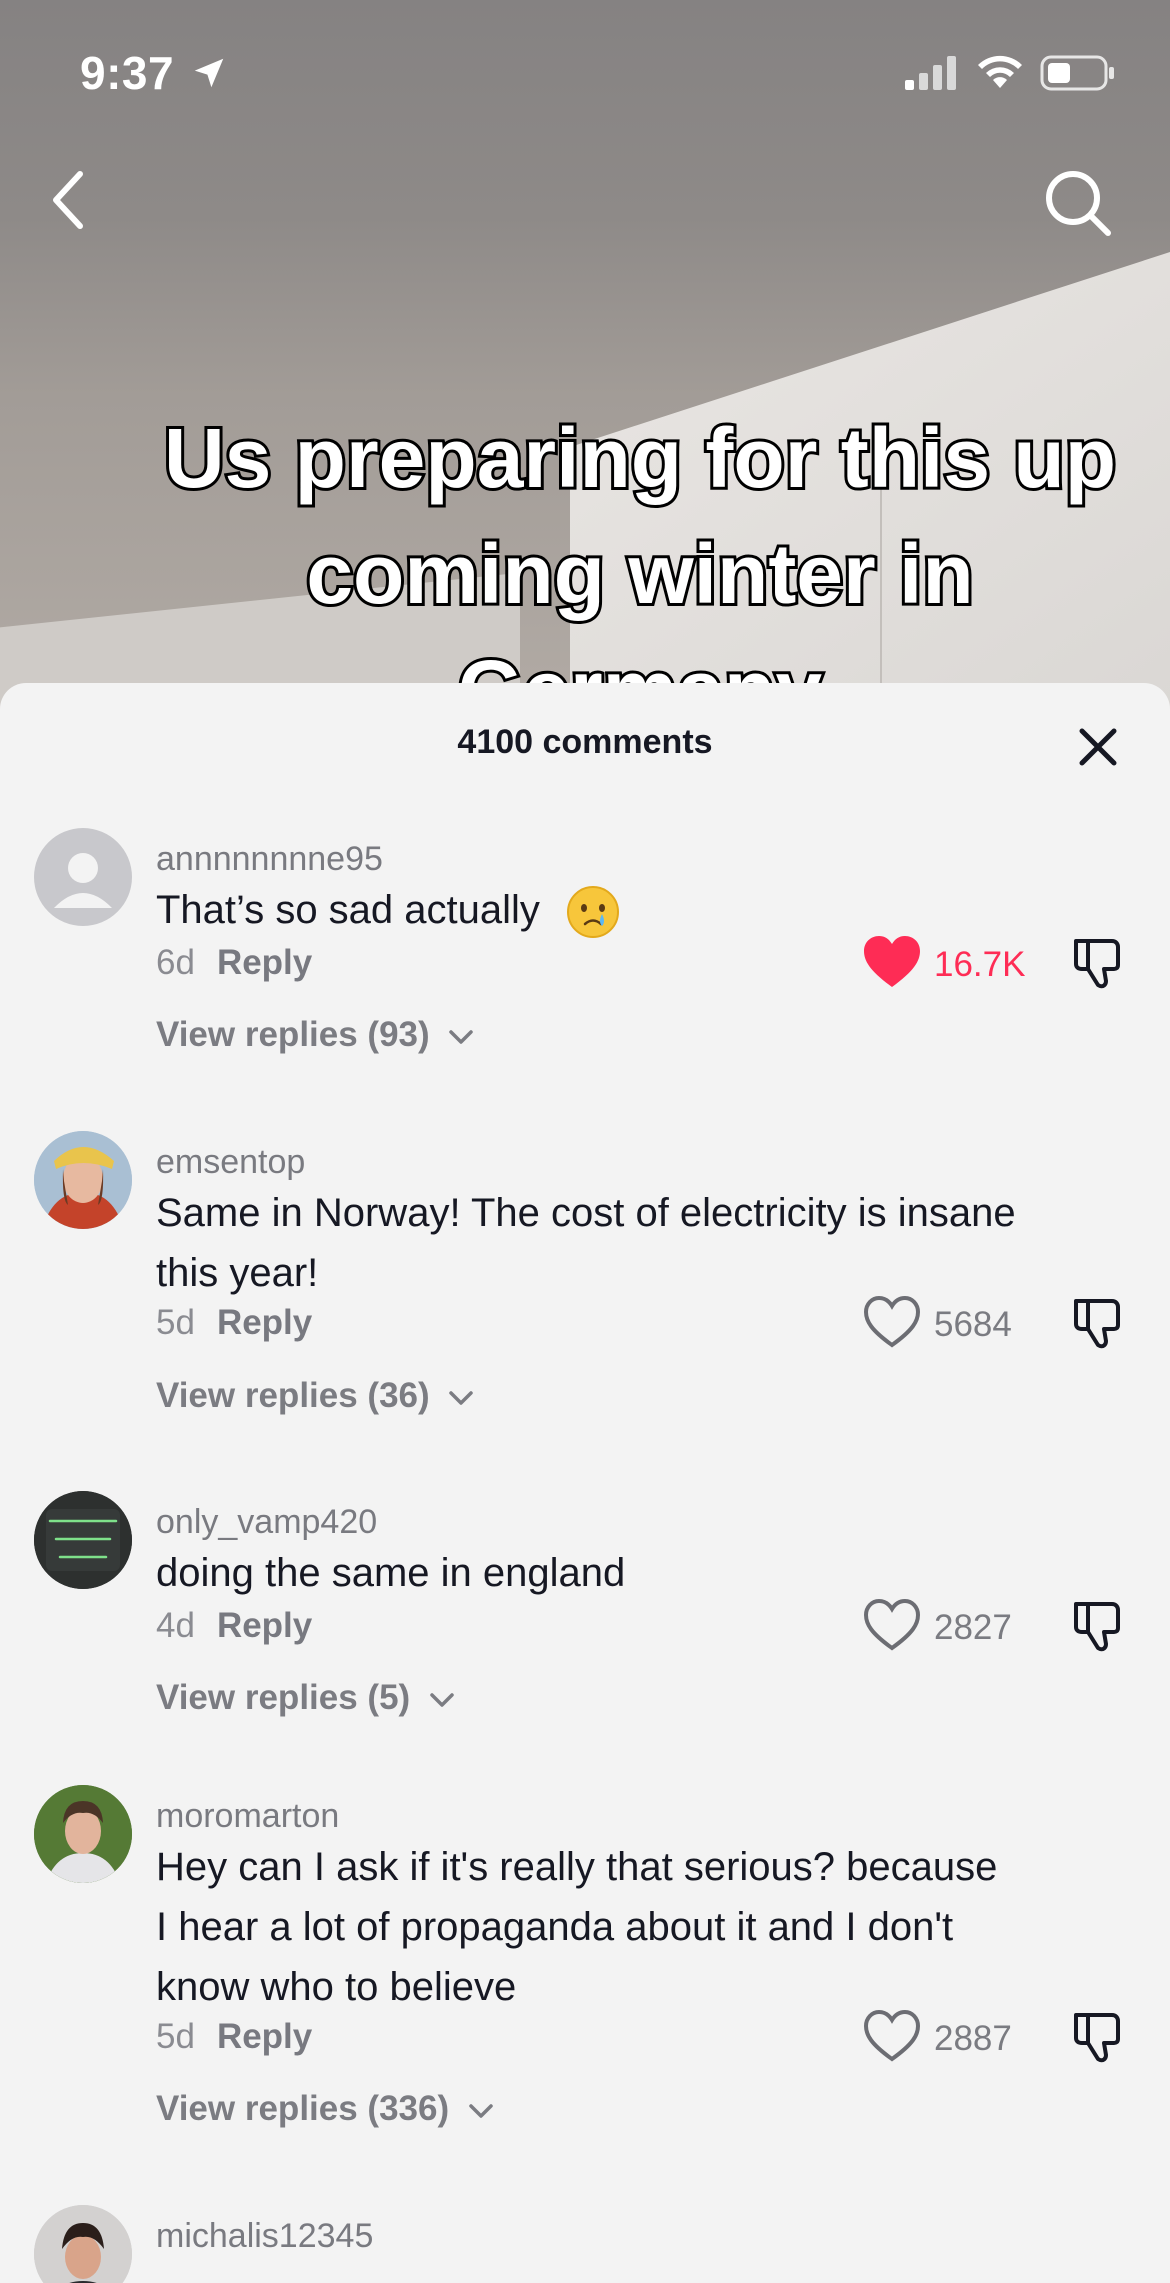 This screenshot has height=2283, width=1170. I want to click on comment-username: annnnnnnne95, so click(269, 859).